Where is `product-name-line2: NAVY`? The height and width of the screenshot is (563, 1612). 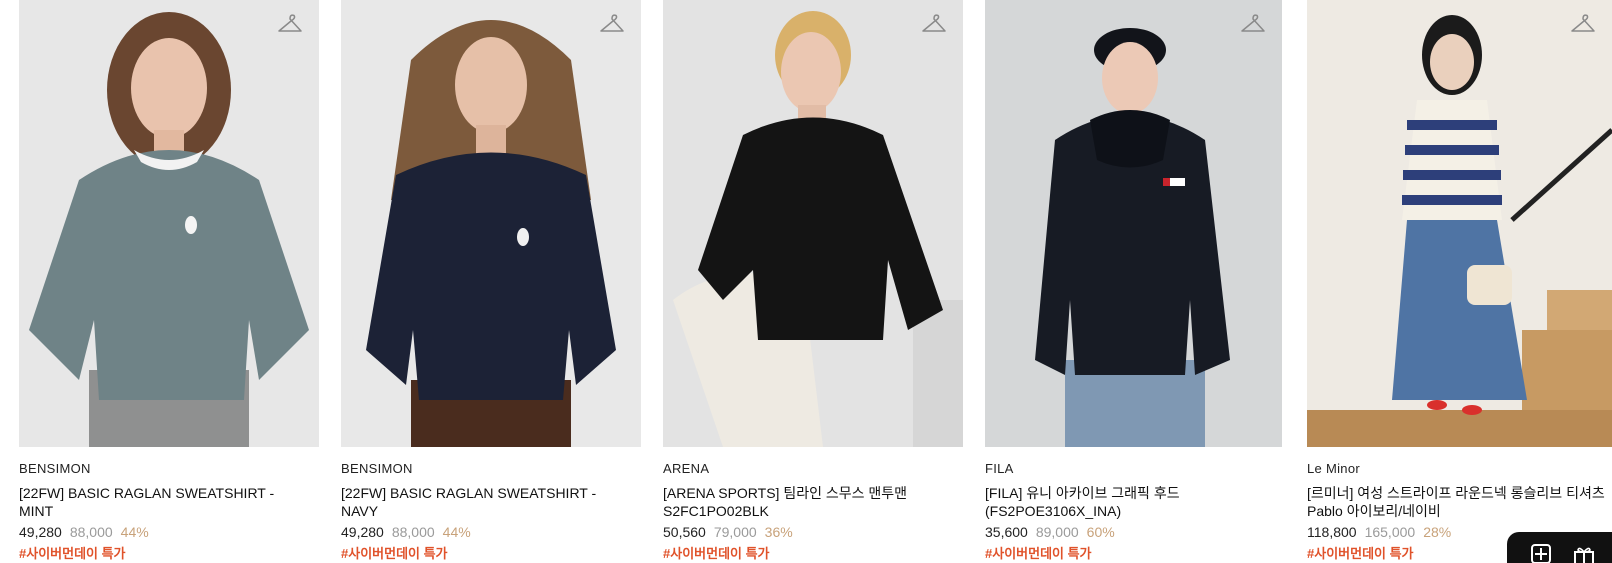
product-name-line2: NAVY is located at coordinates (360, 511).